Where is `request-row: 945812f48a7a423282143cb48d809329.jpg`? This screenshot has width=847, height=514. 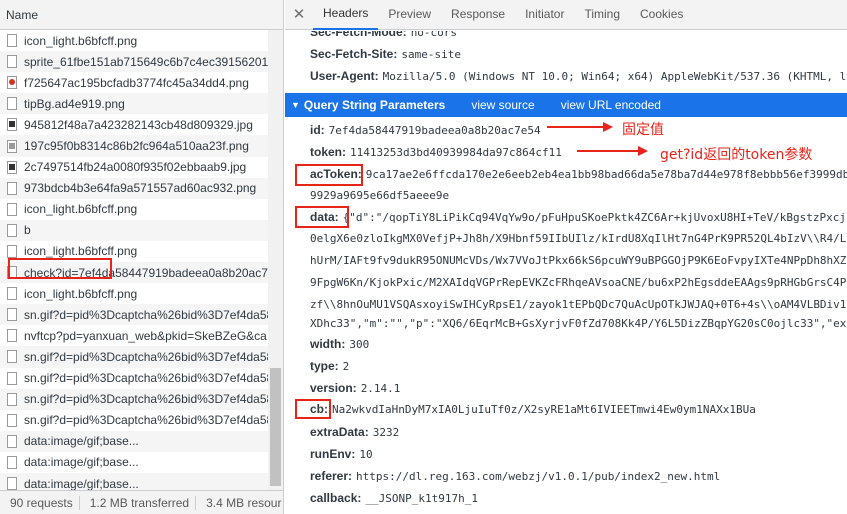
request-row: 945812f48a7a423282143cb48d809329.jpg is located at coordinates (134, 124).